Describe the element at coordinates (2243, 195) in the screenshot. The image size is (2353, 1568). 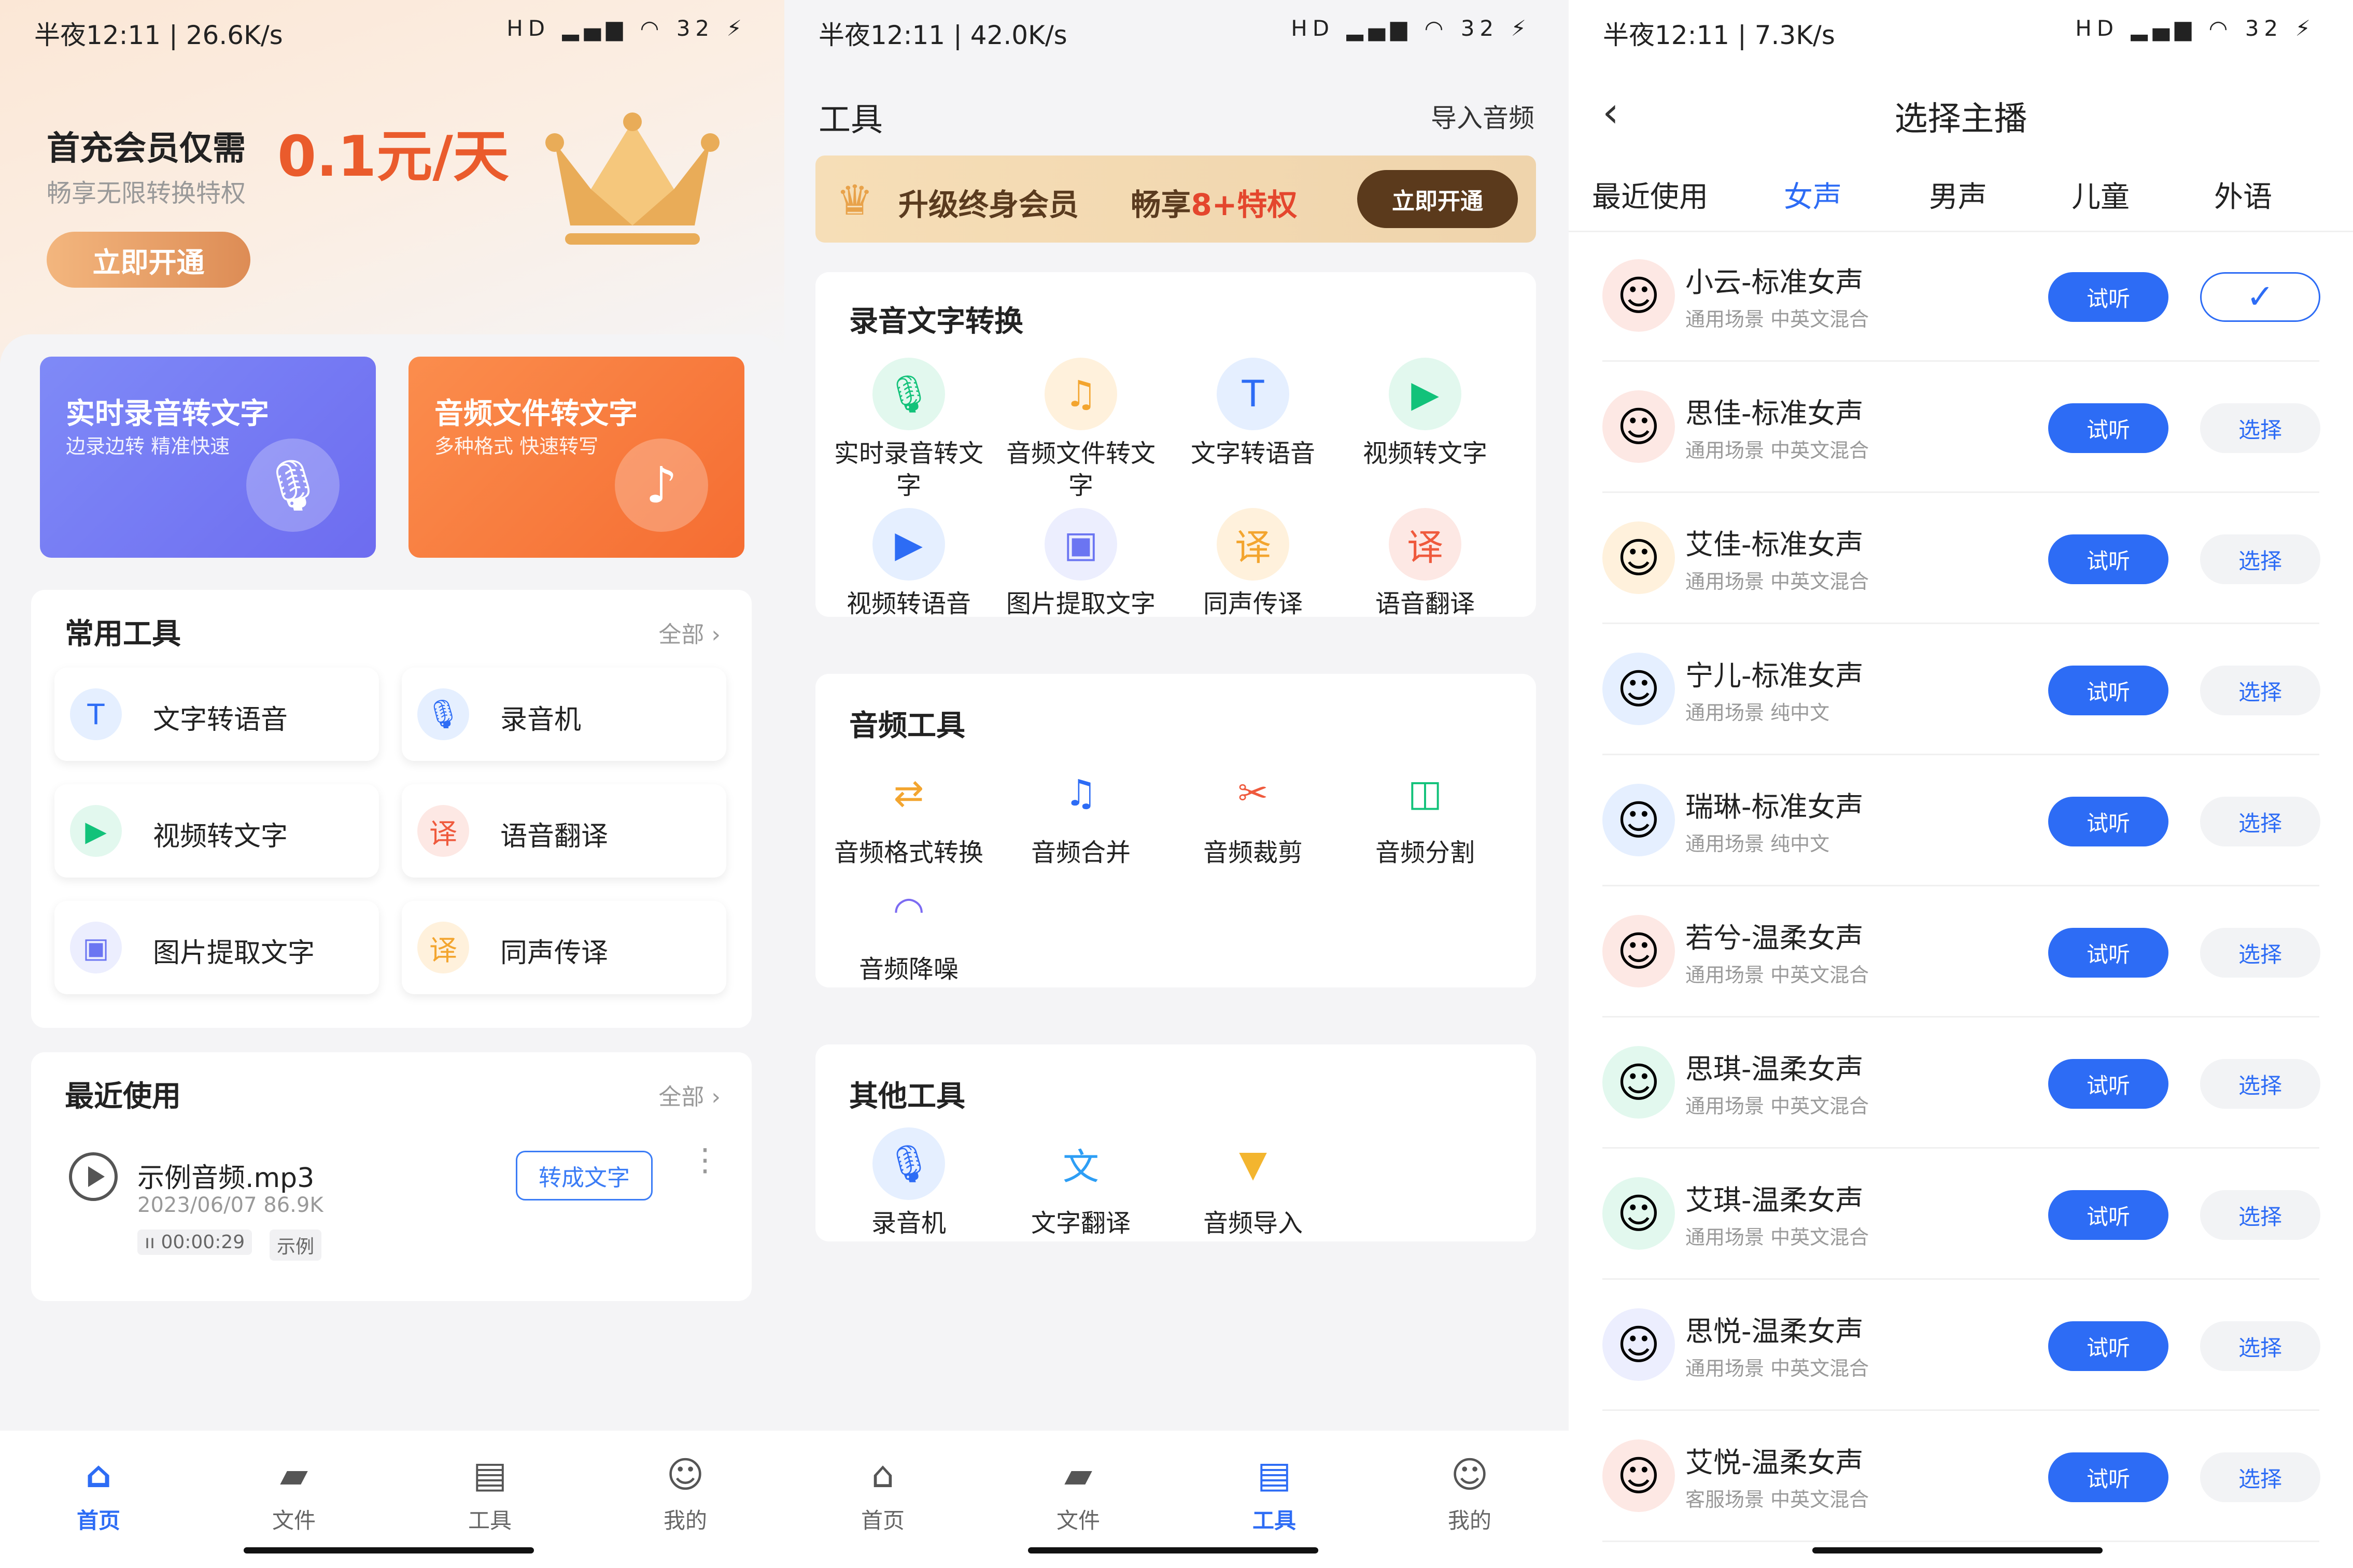
I see `tab-foreign: 外语` at that location.